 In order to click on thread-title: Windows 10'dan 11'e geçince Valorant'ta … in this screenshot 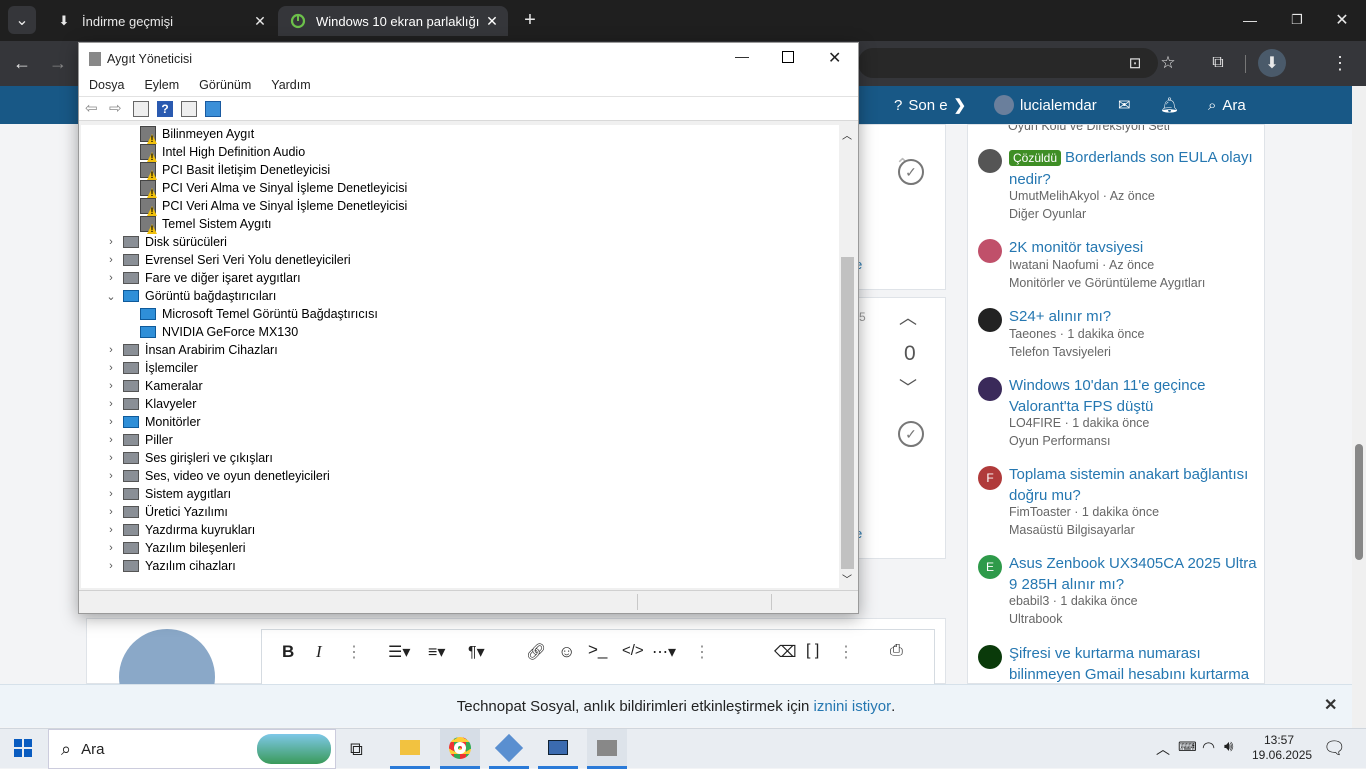, I will do `click(1134, 396)`.